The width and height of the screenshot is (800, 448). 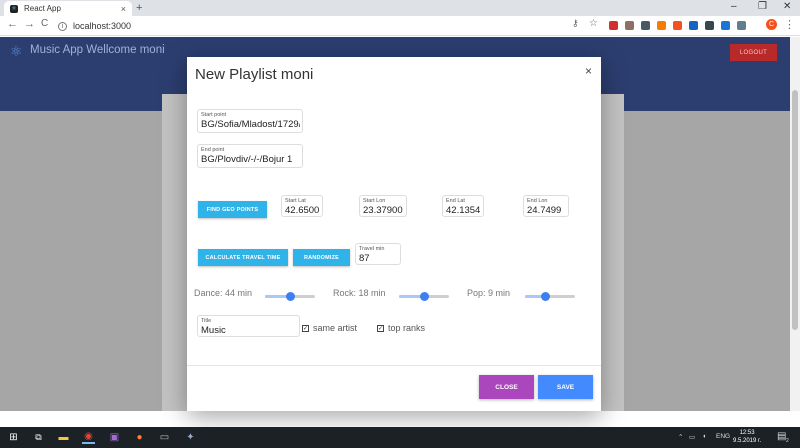 I want to click on terminal-icon: ▭, so click(x=164, y=437).